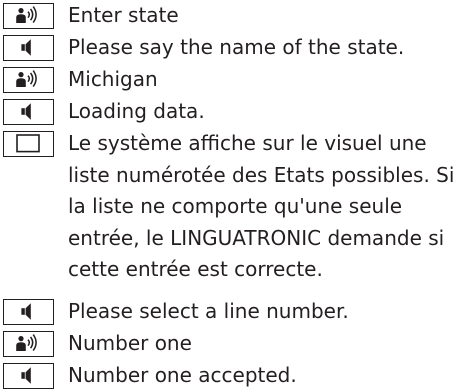 The width and height of the screenshot is (462, 392). I want to click on step-text: Please say the name of the state., so click(236, 47).